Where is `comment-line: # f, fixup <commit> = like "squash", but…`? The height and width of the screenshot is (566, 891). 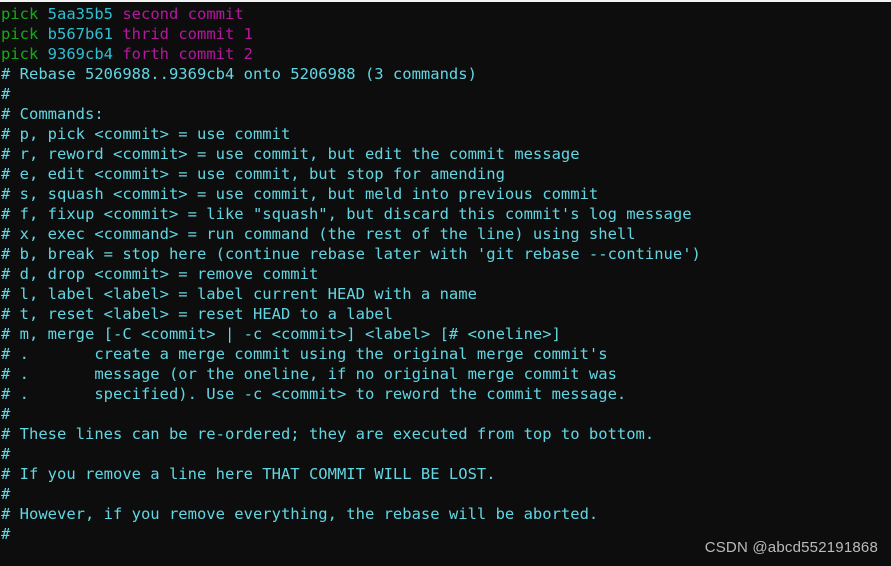
comment-line: # f, fixup <commit> = like "squash", but… is located at coordinates (346, 214).